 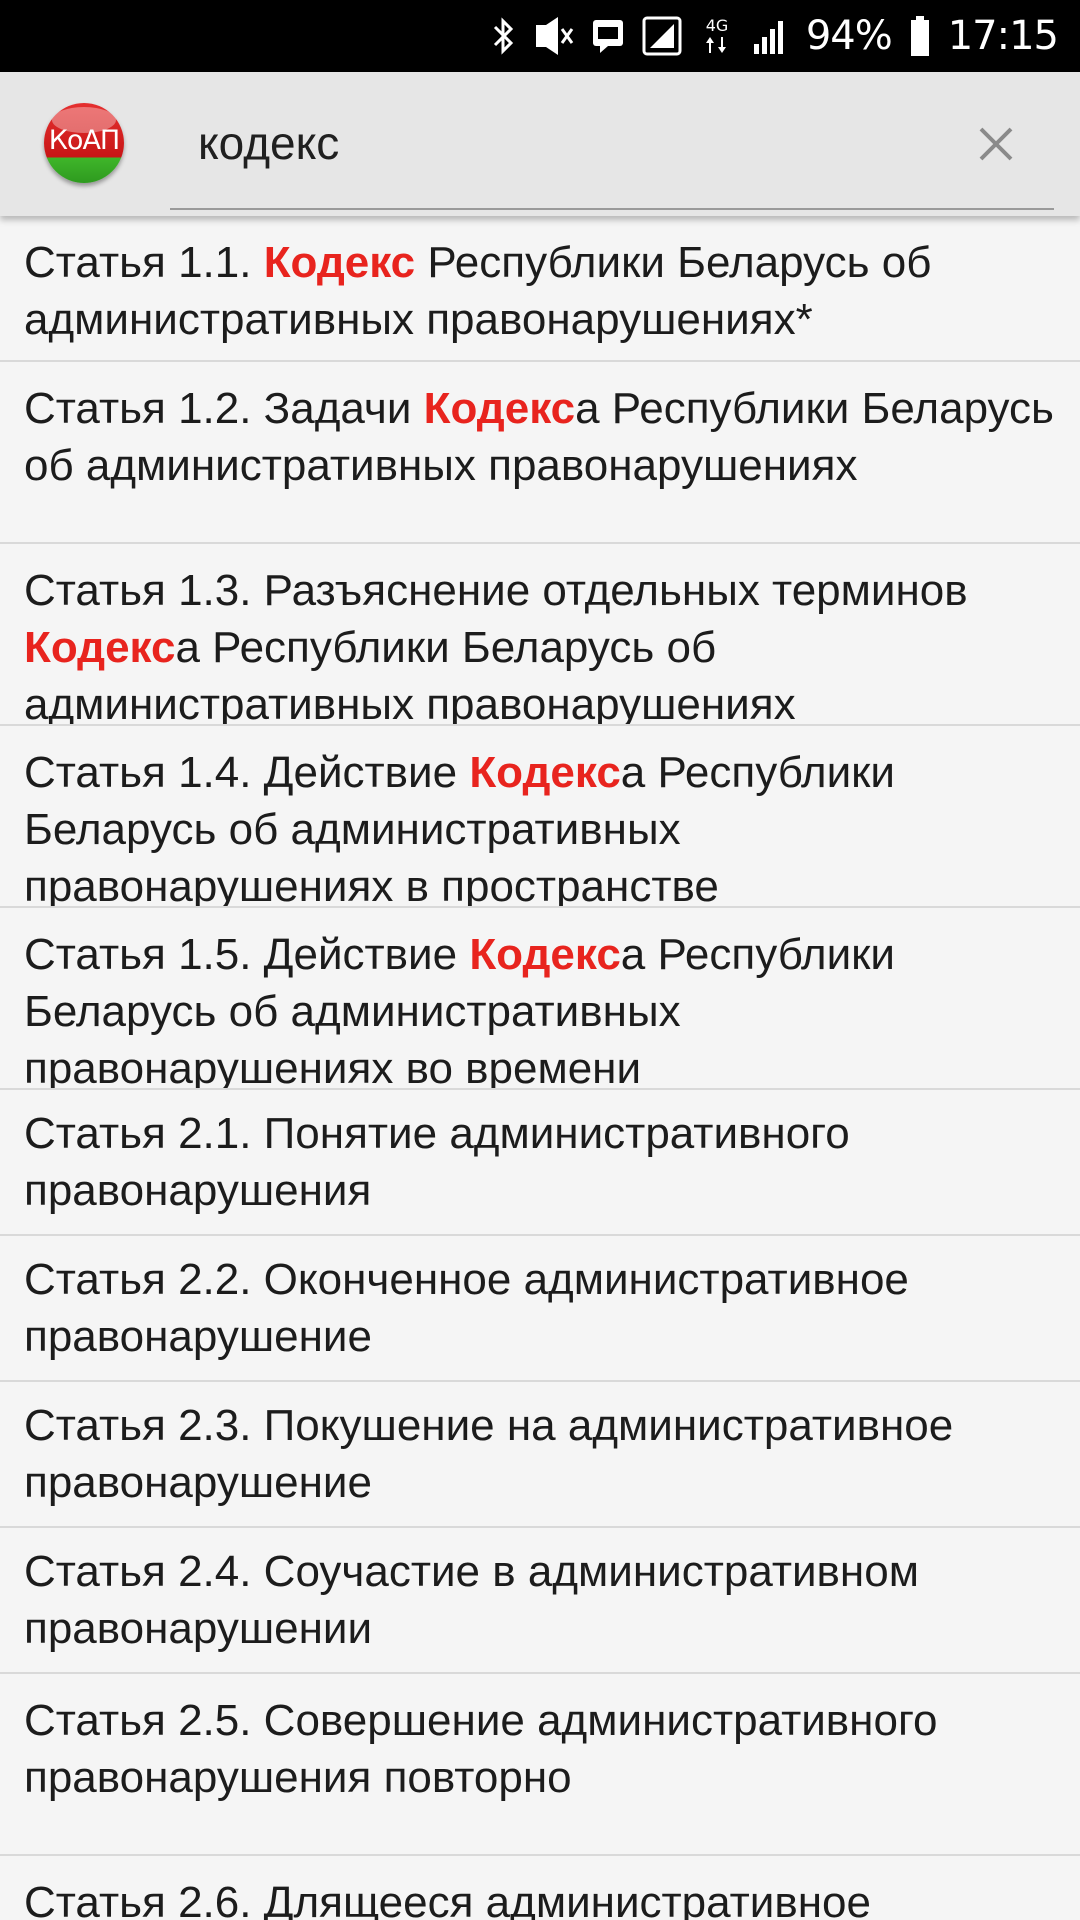 I want to click on search-toolbar: КоАП, so click(x=540, y=144).